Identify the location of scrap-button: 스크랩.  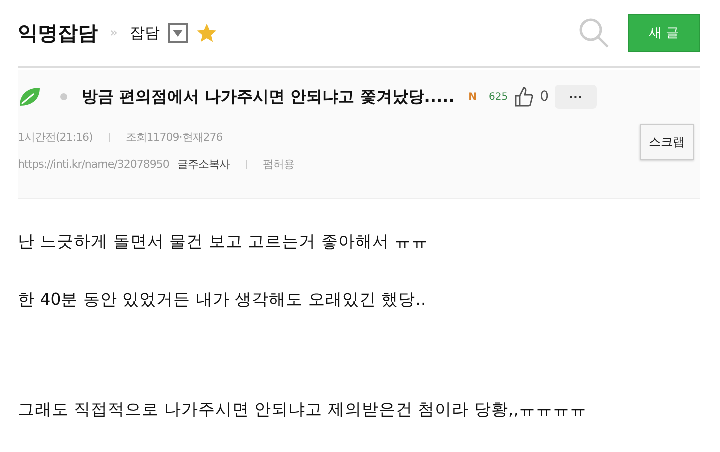
(667, 142).